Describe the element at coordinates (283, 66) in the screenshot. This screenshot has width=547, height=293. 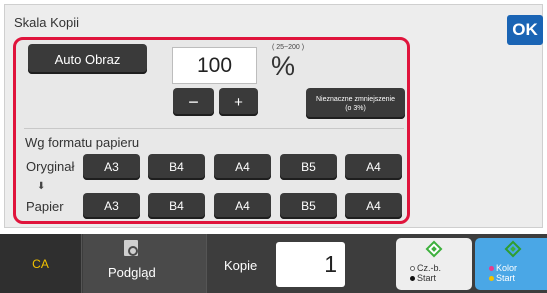
I see `percent-unit: %` at that location.